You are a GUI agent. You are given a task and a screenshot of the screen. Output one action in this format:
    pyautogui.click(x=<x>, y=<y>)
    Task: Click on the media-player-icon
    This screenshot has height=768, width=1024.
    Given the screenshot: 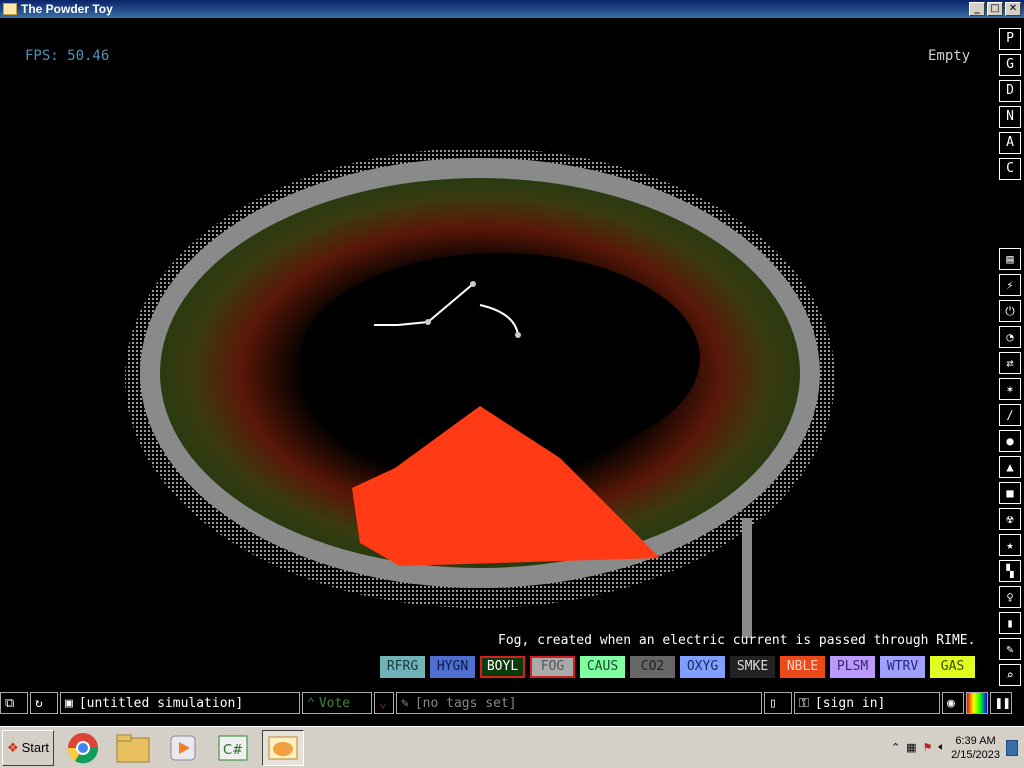 What is the action you would take?
    pyautogui.click(x=183, y=747)
    